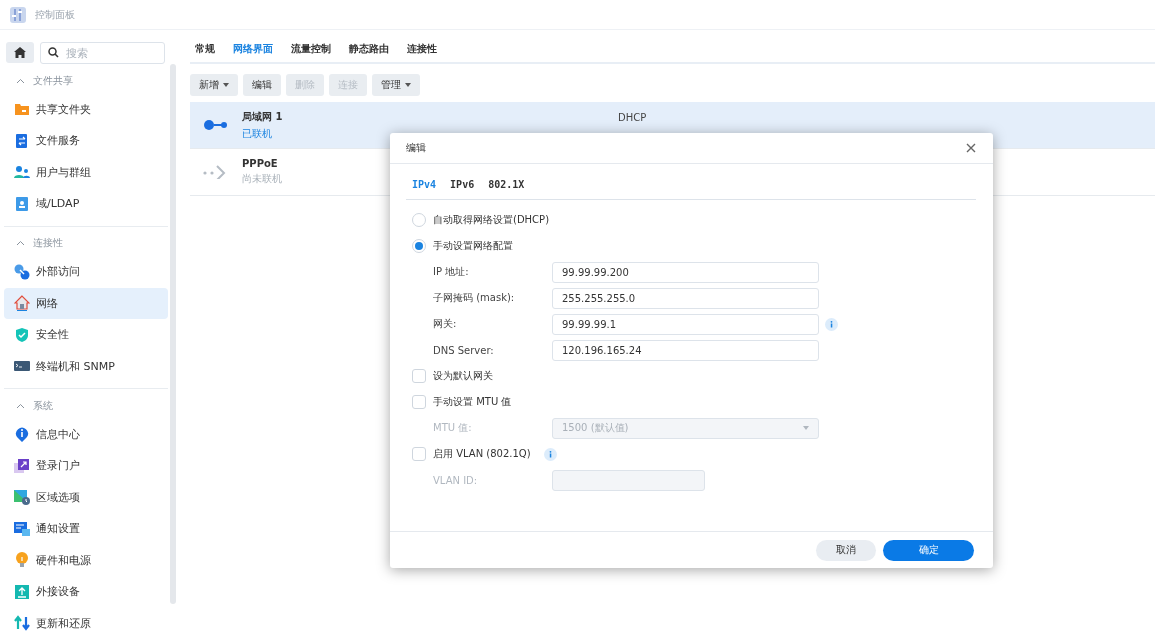 The height and width of the screenshot is (639, 1155). Describe the element at coordinates (86, 592) in the screenshot. I see `sidebar-item: 外接设备` at that location.